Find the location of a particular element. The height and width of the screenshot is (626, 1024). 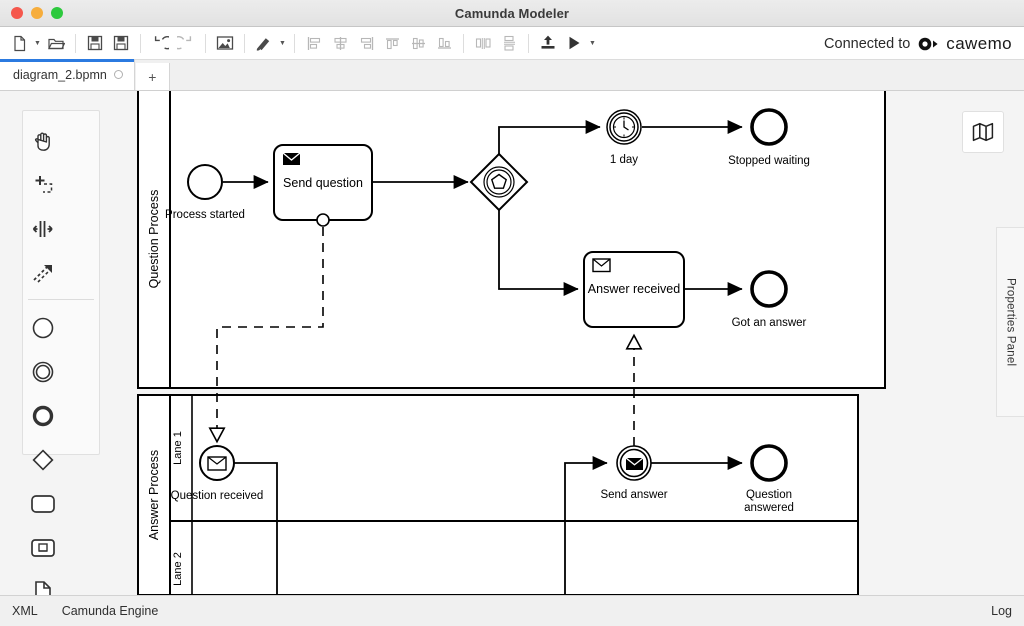

align-top-button is located at coordinates (392, 43).